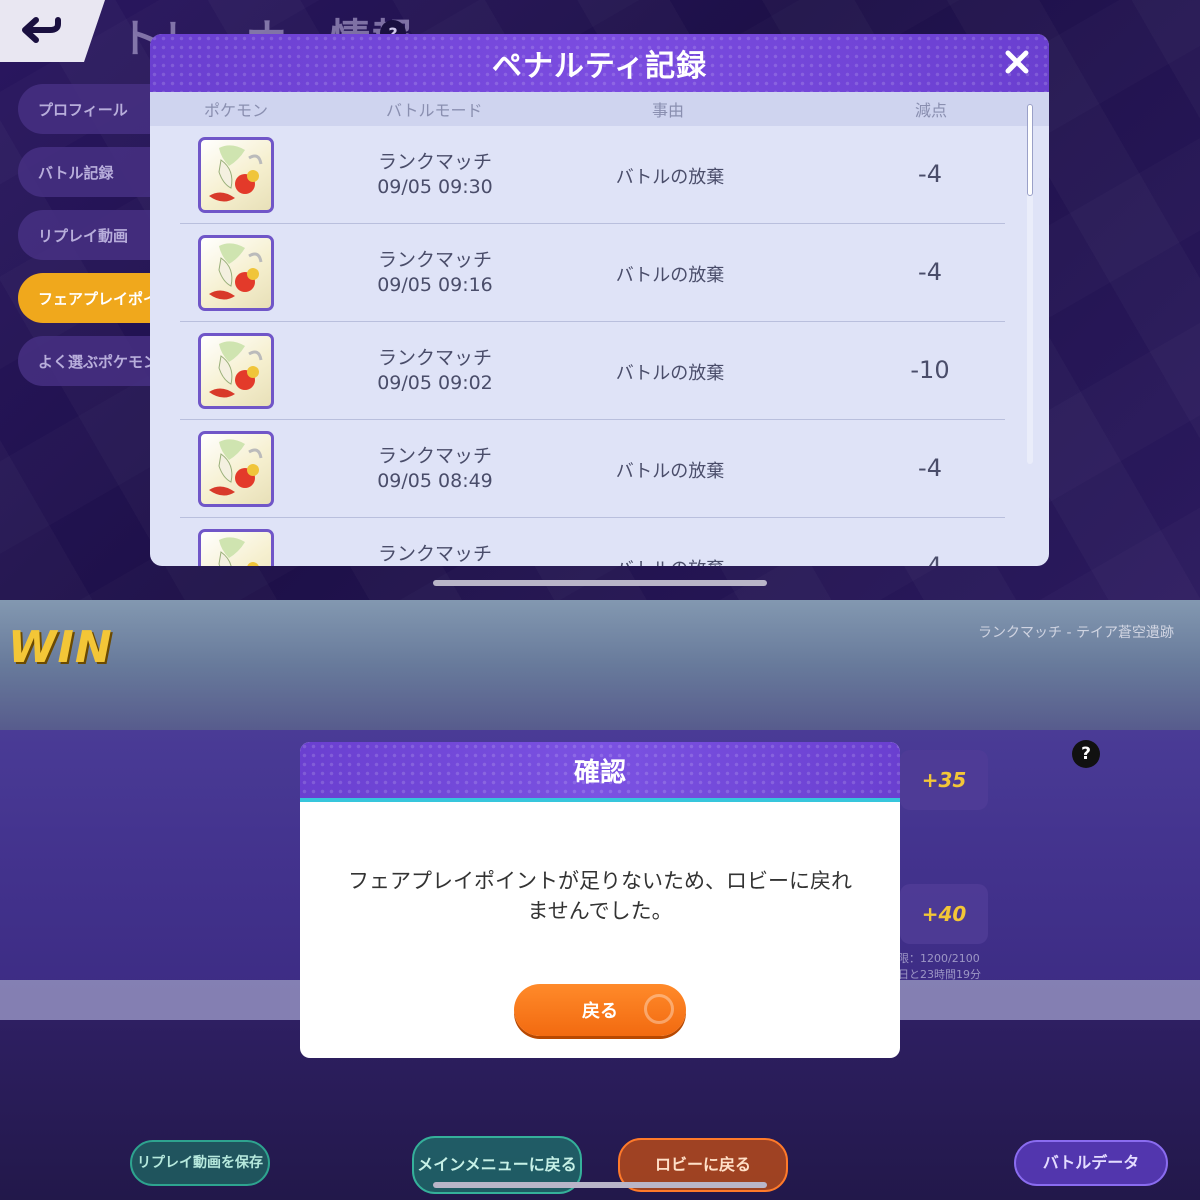 Image resolution: width=1200 pixels, height=1200 pixels. What do you see at coordinates (1091, 1163) in the screenshot?
I see `battle-data-button: バトルデータ` at bounding box center [1091, 1163].